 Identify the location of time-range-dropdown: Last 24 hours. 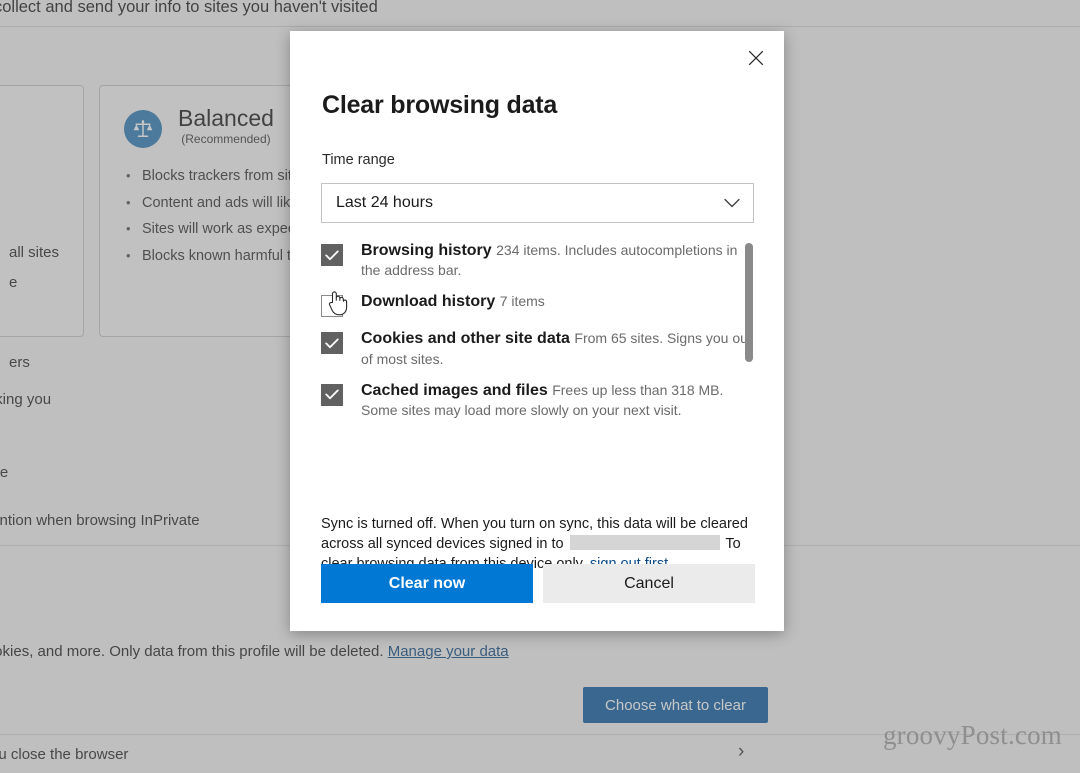
(537, 203).